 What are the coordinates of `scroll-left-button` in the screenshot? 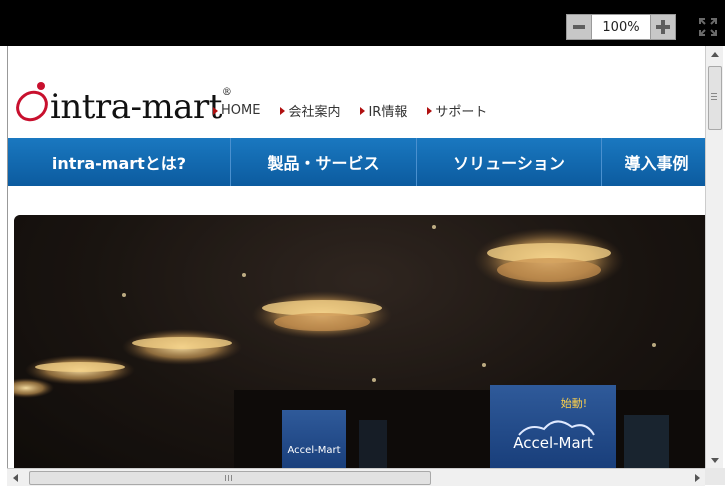 It's located at (15, 477).